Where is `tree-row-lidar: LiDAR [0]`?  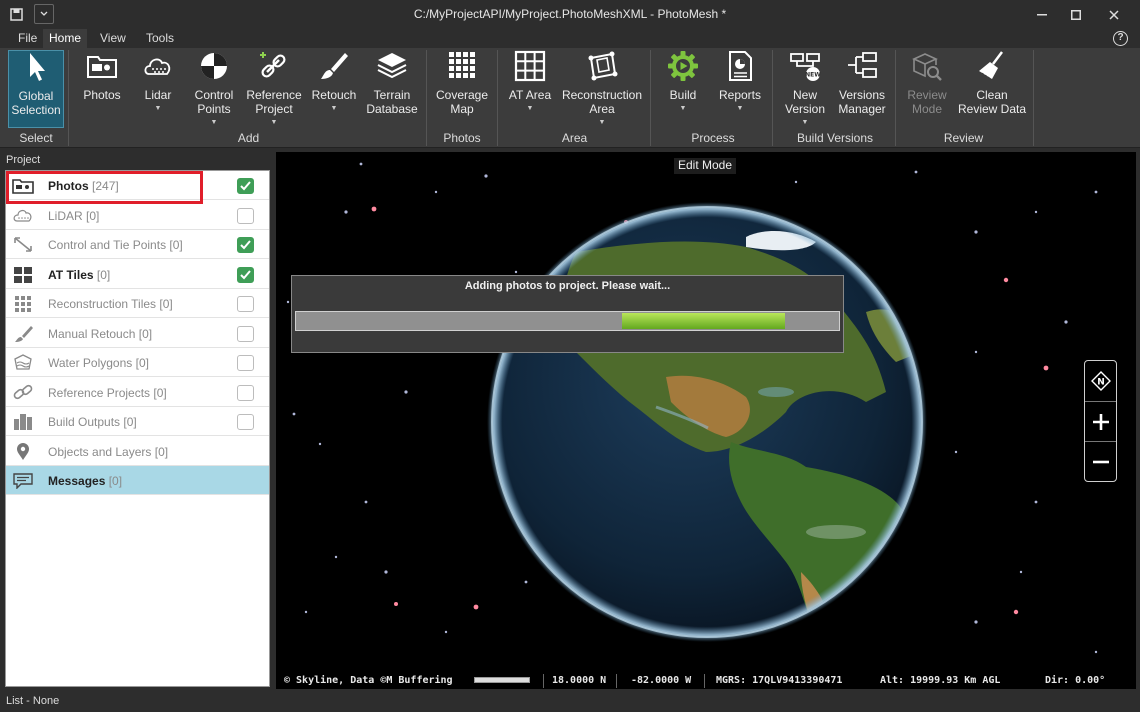
tree-row-lidar: LiDAR [0] is located at coordinates (137, 215).